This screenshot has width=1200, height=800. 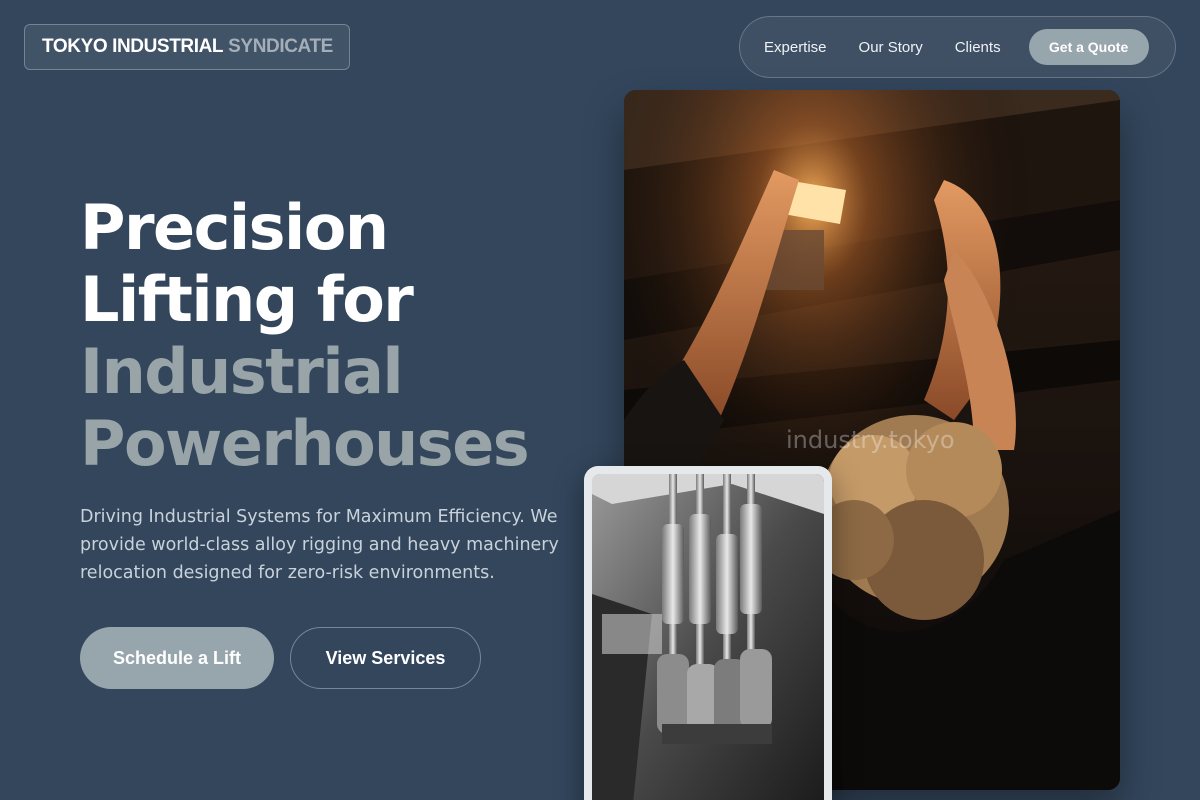 I want to click on main-nav: Expertise Our Story Clients Get a Quote, so click(x=957, y=47).